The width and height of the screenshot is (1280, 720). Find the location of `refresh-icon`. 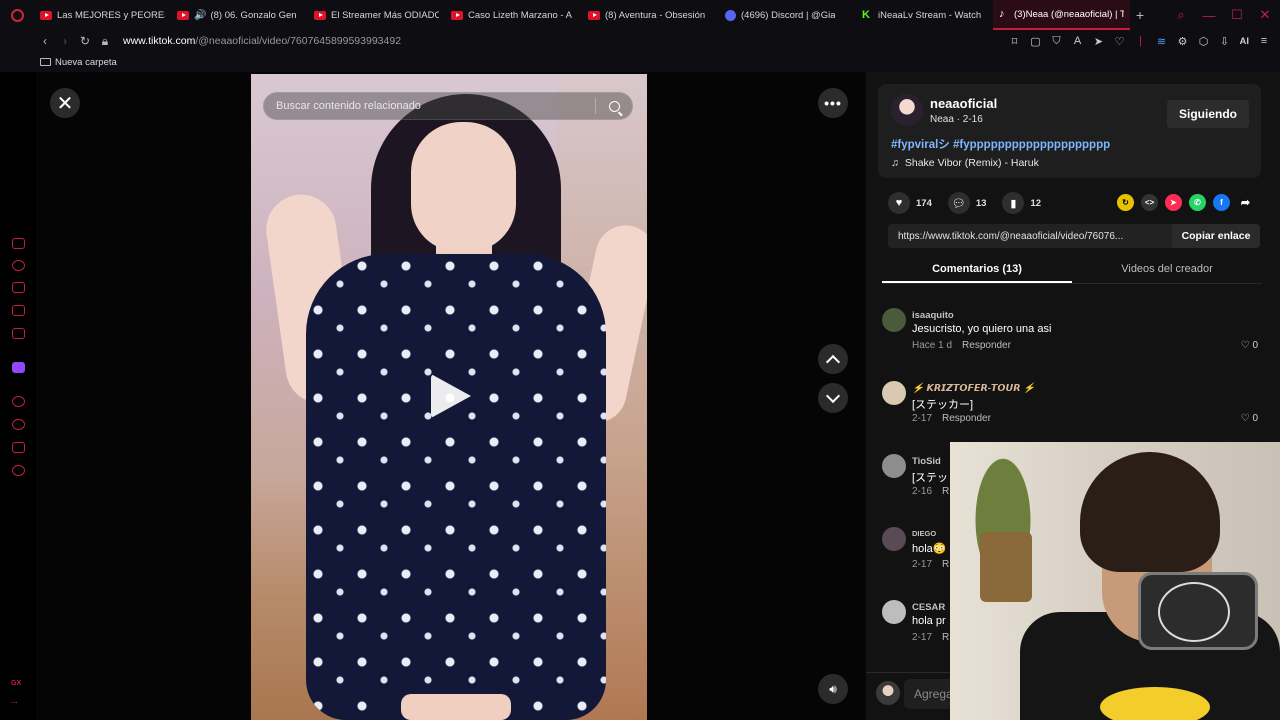

refresh-icon is located at coordinates (18, 265).